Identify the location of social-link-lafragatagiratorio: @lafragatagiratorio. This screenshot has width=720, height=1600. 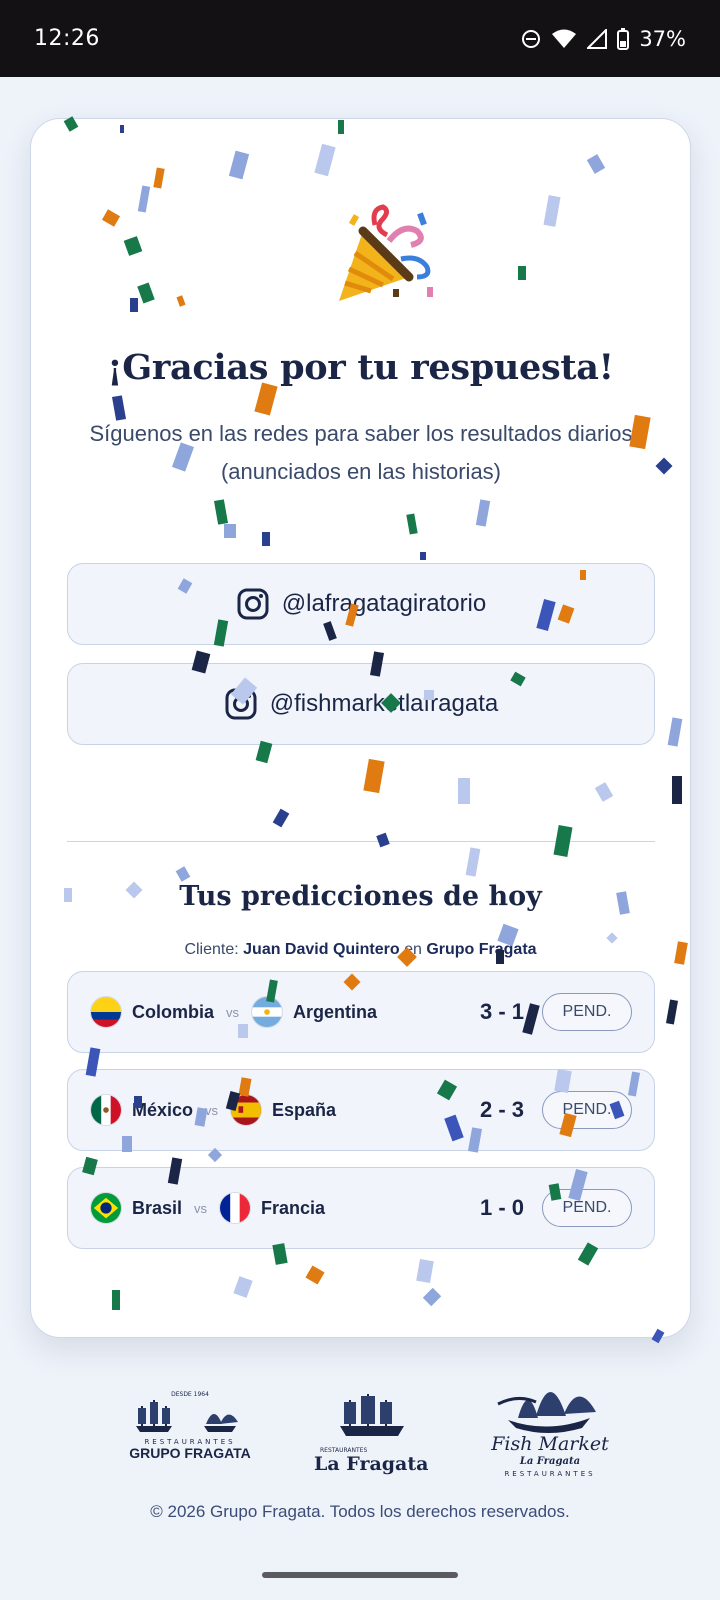
(361, 604).